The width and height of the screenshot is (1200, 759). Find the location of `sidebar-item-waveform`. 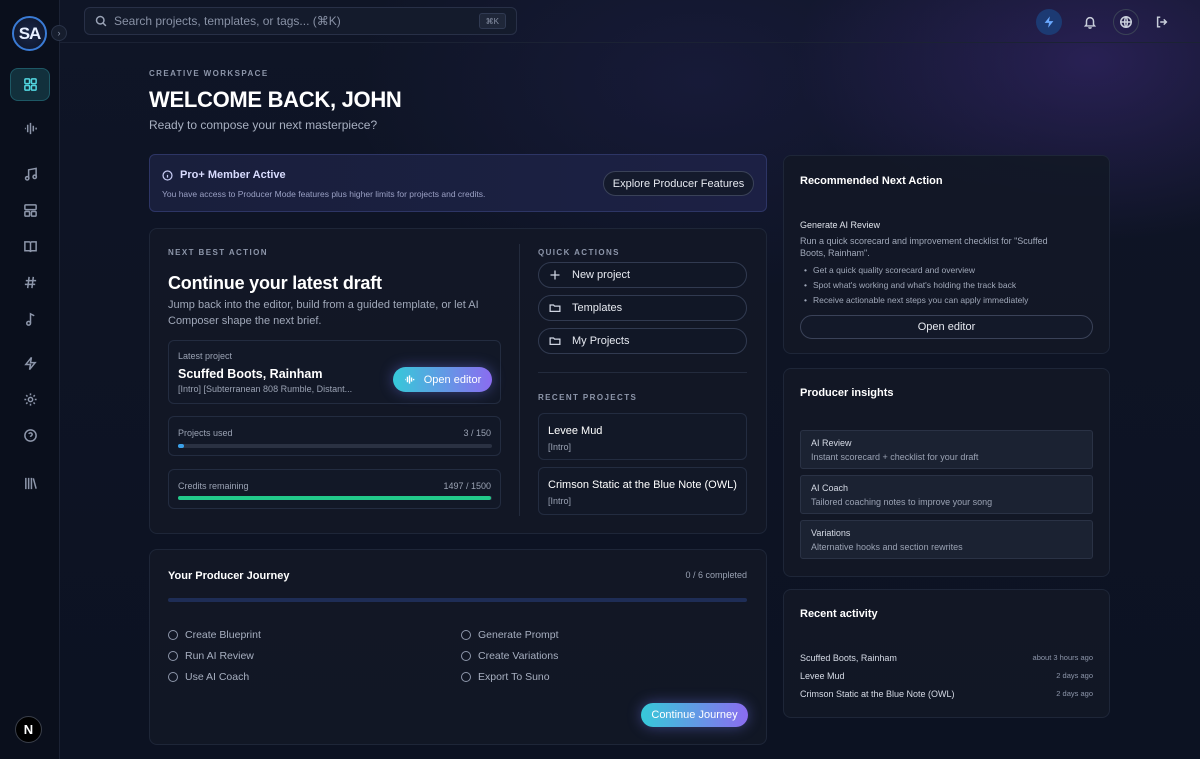

sidebar-item-waveform is located at coordinates (30, 128).